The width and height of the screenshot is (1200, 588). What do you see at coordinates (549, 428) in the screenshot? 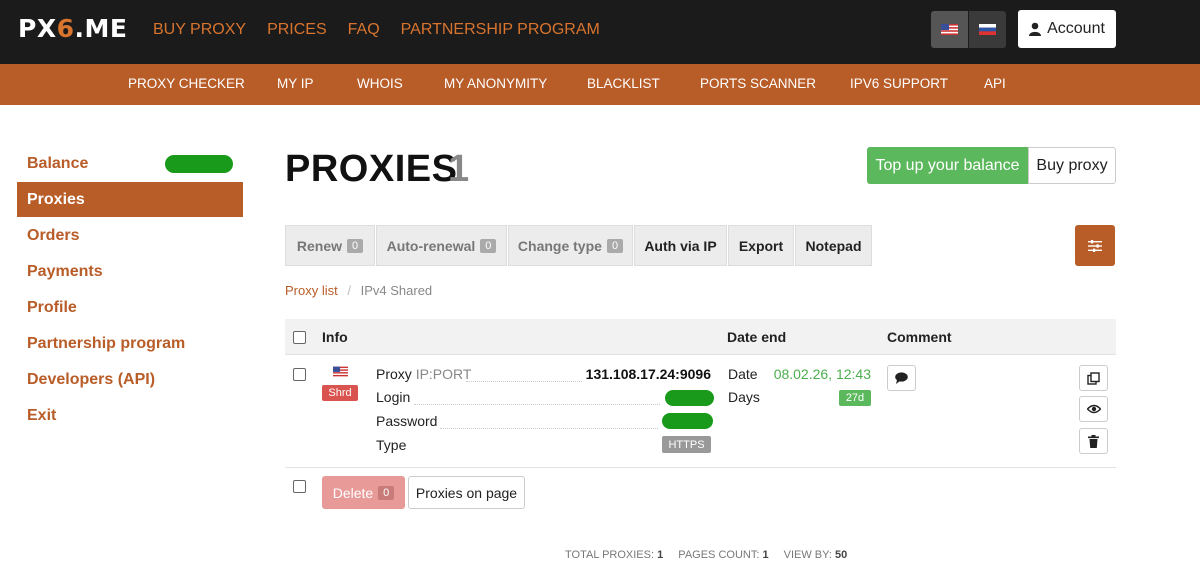
I see `password-leader` at bounding box center [549, 428].